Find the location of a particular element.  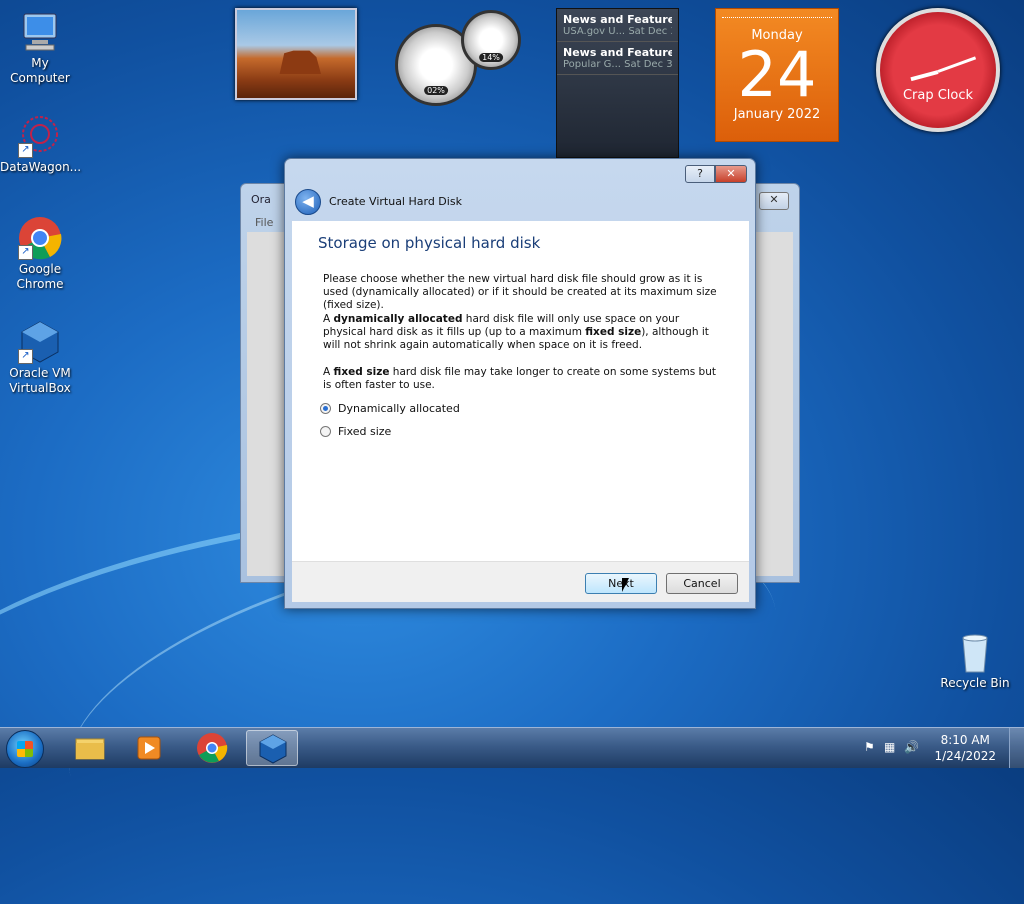

radio-label: Dynamically allocated is located at coordinates (399, 408).